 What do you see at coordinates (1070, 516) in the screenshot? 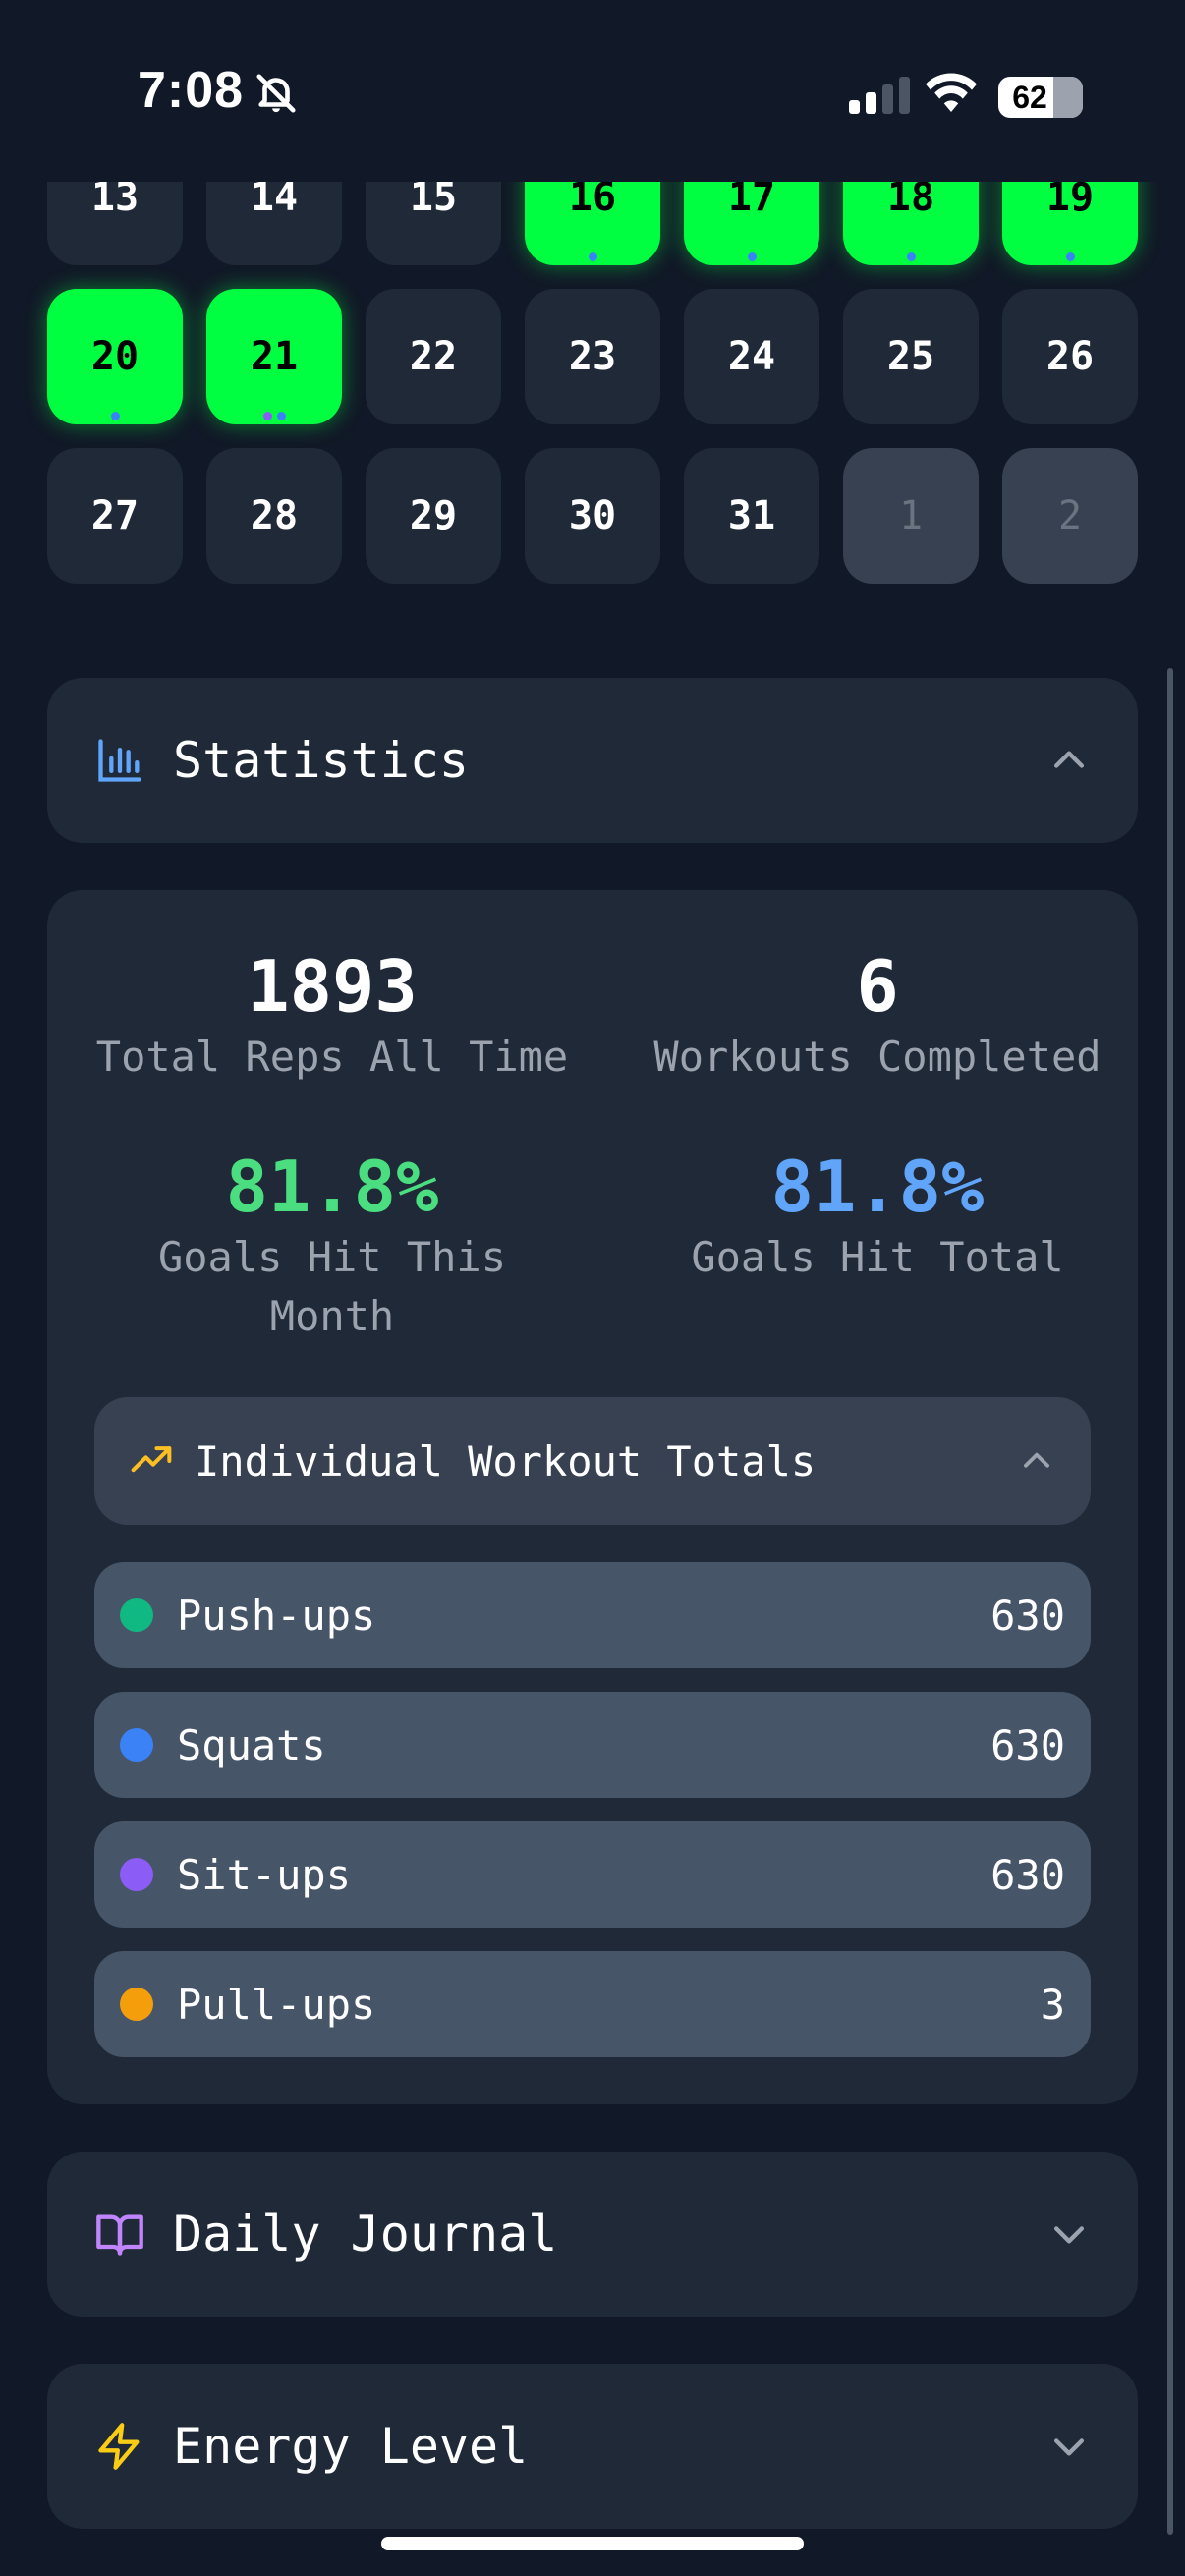
I see `calendar-day-next-month: 2` at bounding box center [1070, 516].